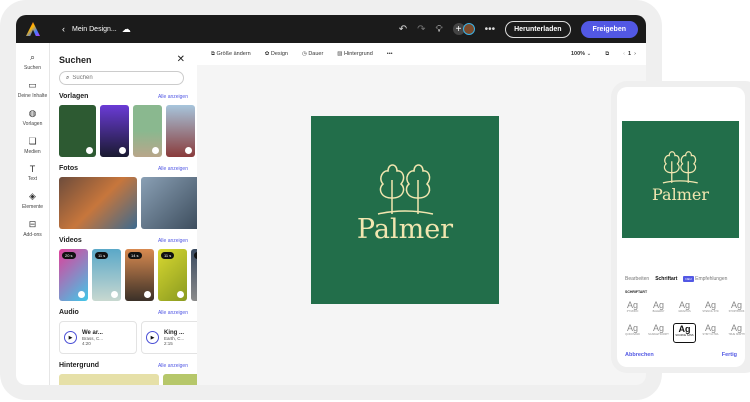  I want to click on cancel-button: Abbrechen, so click(639, 355).